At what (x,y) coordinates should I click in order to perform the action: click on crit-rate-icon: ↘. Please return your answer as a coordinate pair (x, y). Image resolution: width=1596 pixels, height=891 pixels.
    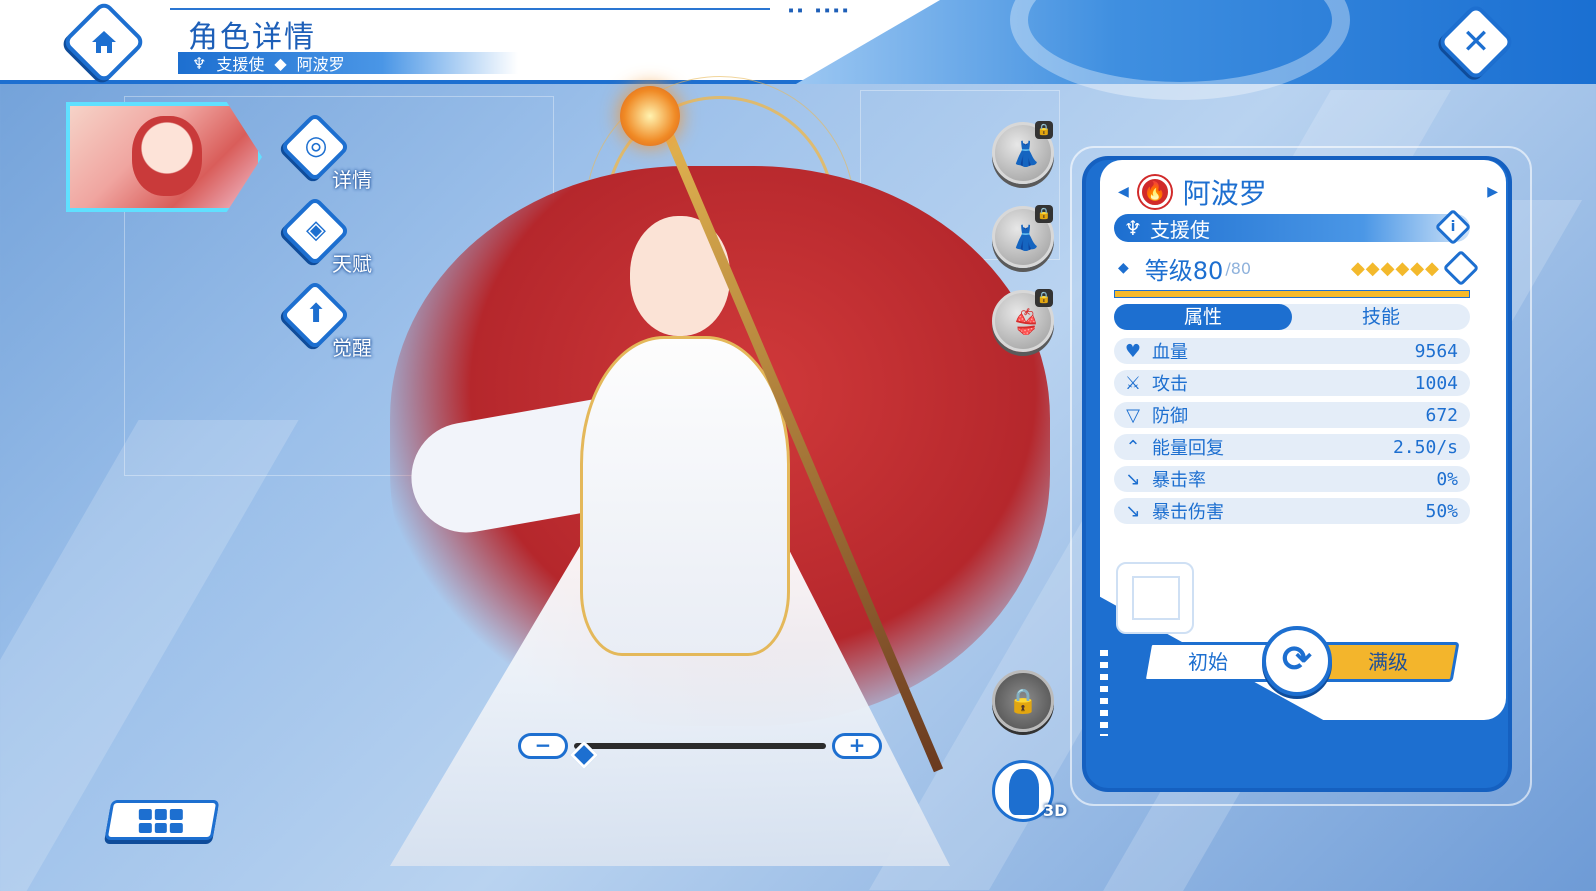
    Looking at the image, I should click on (1133, 479).